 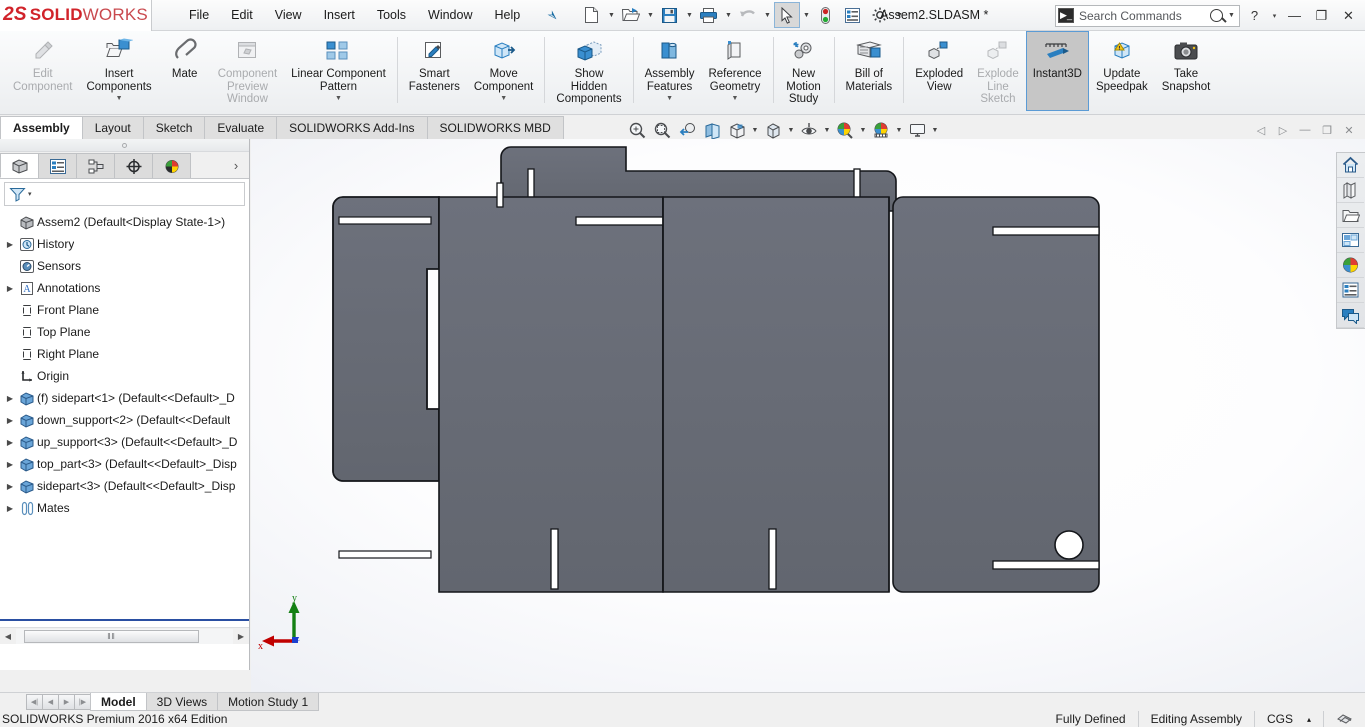 What do you see at coordinates (1327, 130) in the screenshot?
I see `doc-restore-icon: ❐` at bounding box center [1327, 130].